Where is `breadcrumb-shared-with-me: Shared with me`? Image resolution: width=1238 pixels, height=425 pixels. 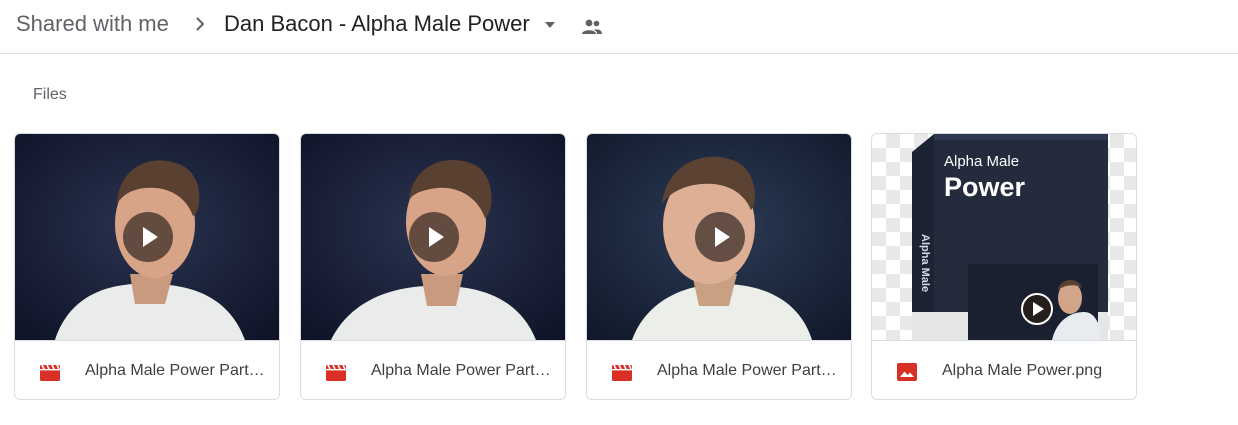
breadcrumb-shared-with-me: Shared with me is located at coordinates (92, 24).